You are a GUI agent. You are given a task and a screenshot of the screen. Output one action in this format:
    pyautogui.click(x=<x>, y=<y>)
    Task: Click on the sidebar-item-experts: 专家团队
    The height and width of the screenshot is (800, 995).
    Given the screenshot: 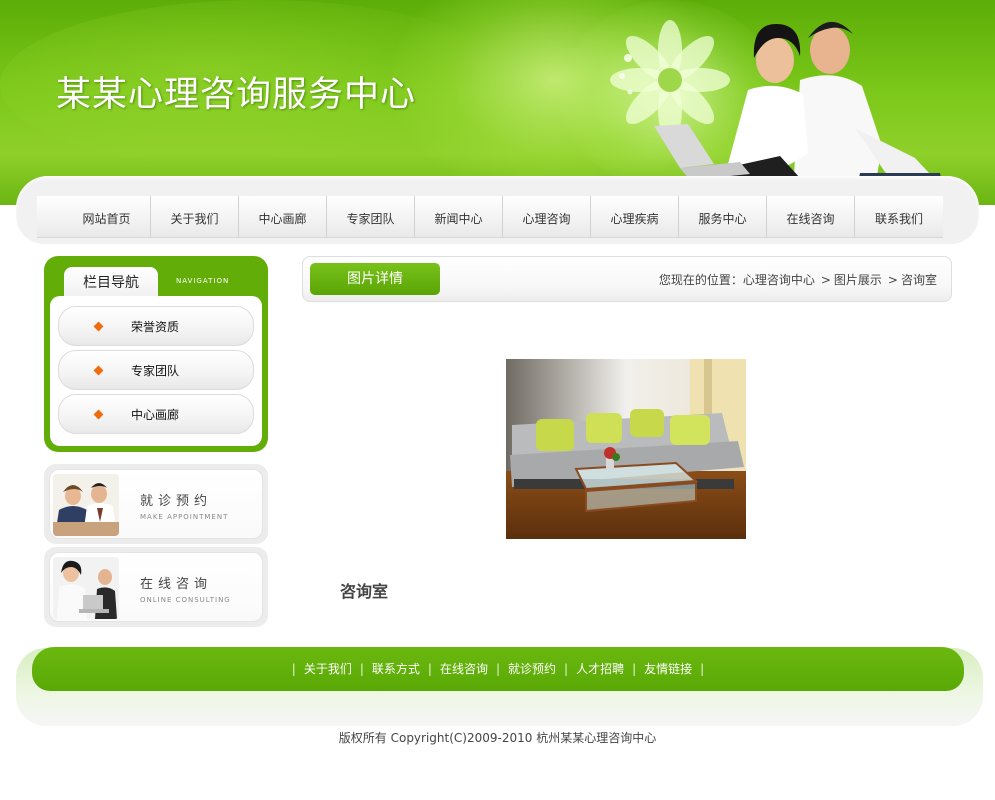 What is the action you would take?
    pyautogui.click(x=156, y=370)
    